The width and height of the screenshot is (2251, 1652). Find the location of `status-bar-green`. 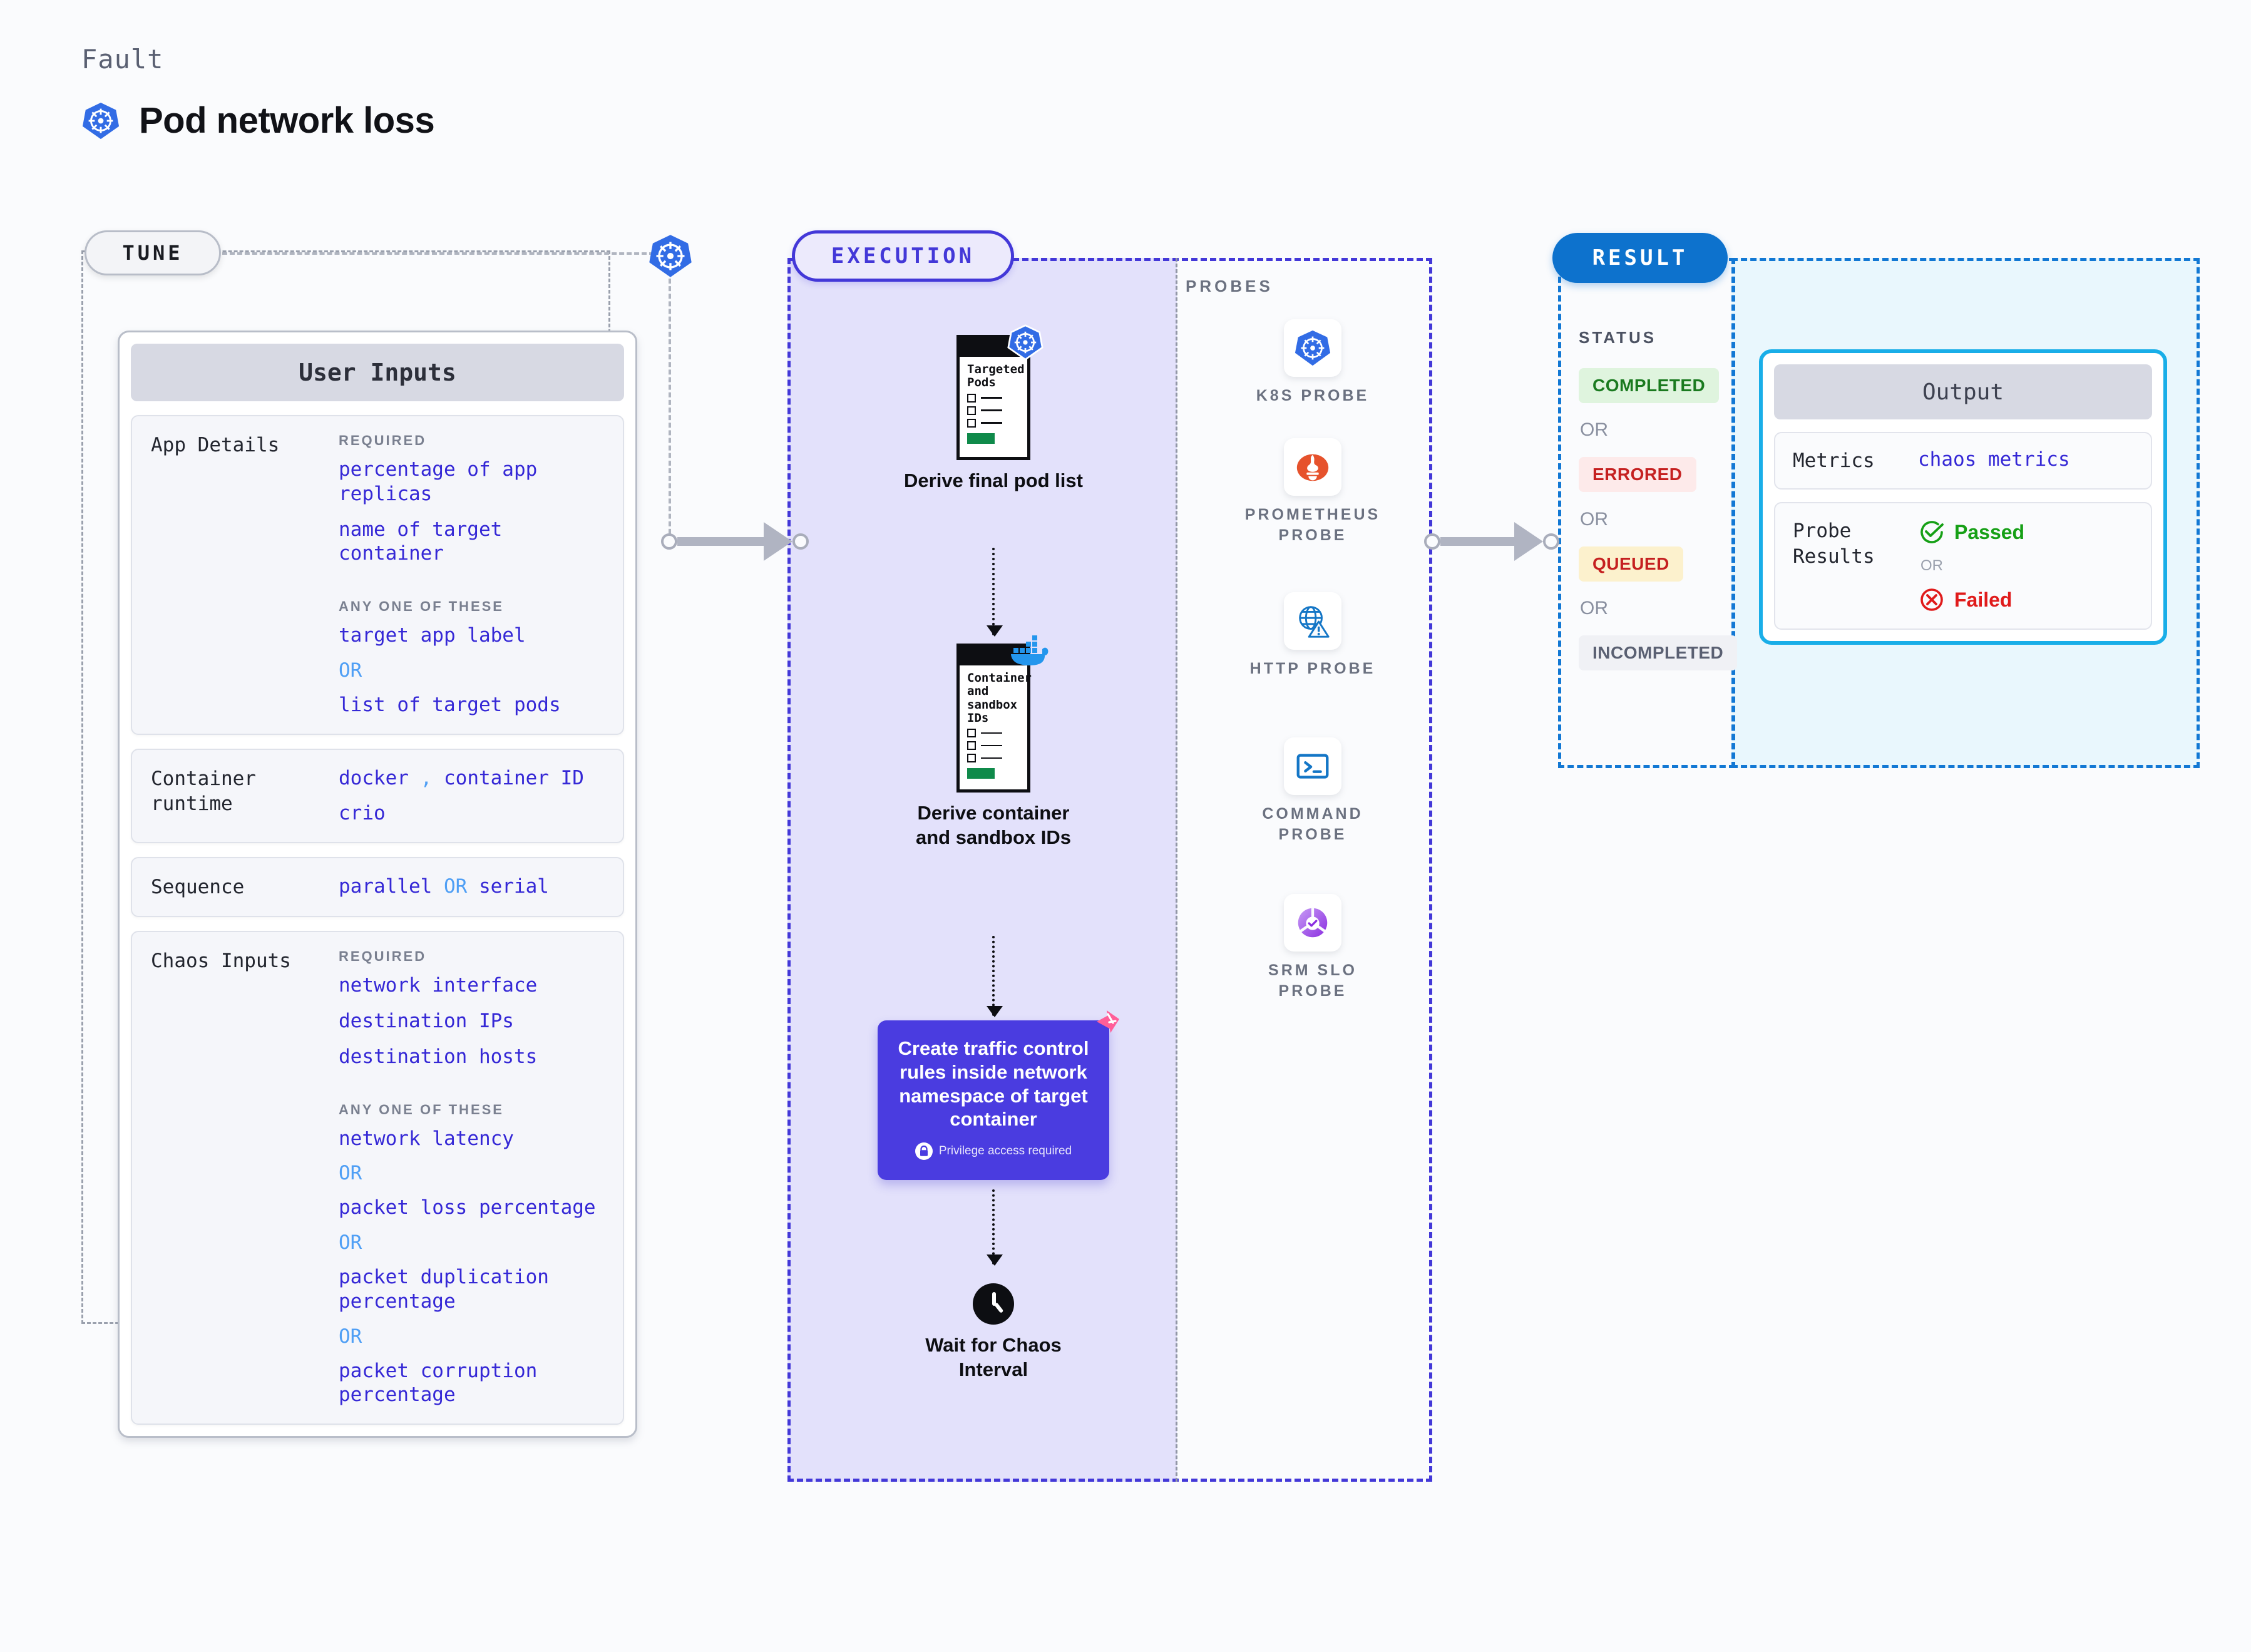

status-bar-green is located at coordinates (981, 773).